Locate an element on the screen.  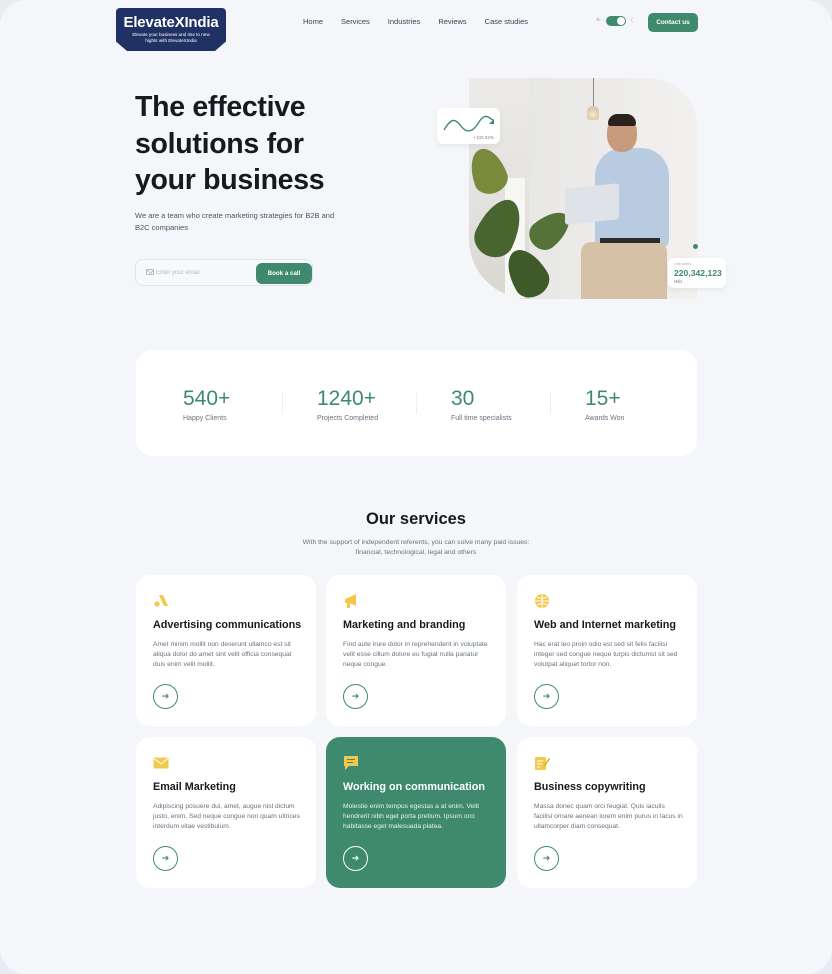
mail-icon is located at coordinates (150, 272).